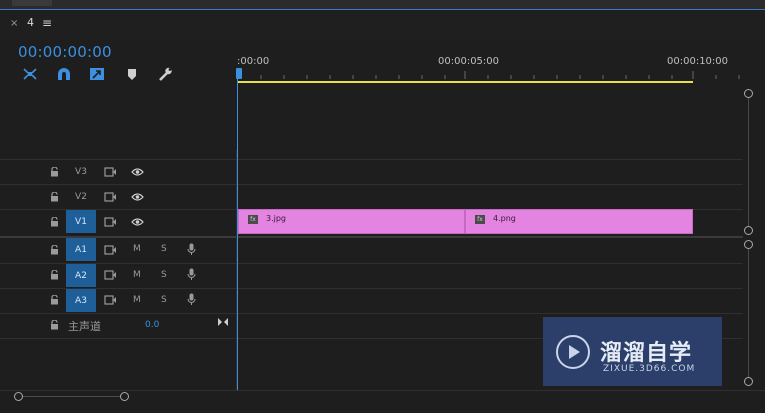 This screenshot has width=765, height=413. Describe the element at coordinates (124, 396) in the screenshot. I see `hscroll-handle-right` at that location.